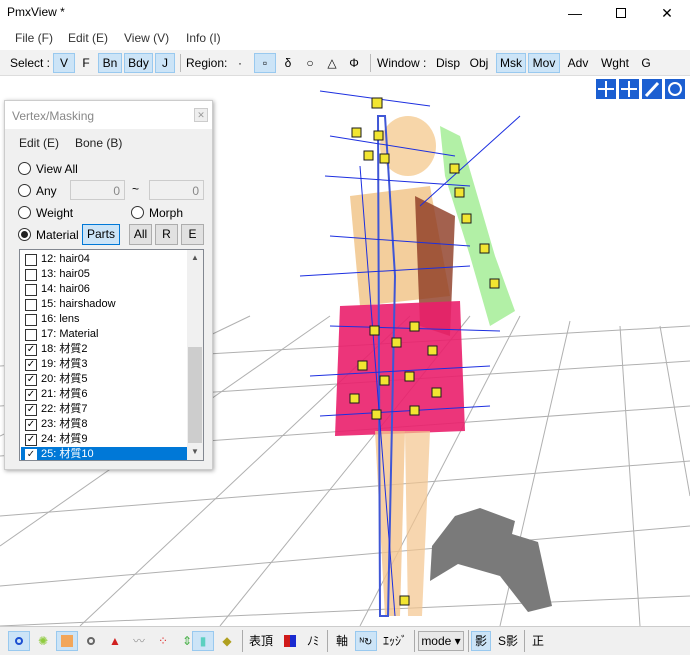  Describe the element at coordinates (414, 641) in the screenshot. I see `status-divider` at that location.